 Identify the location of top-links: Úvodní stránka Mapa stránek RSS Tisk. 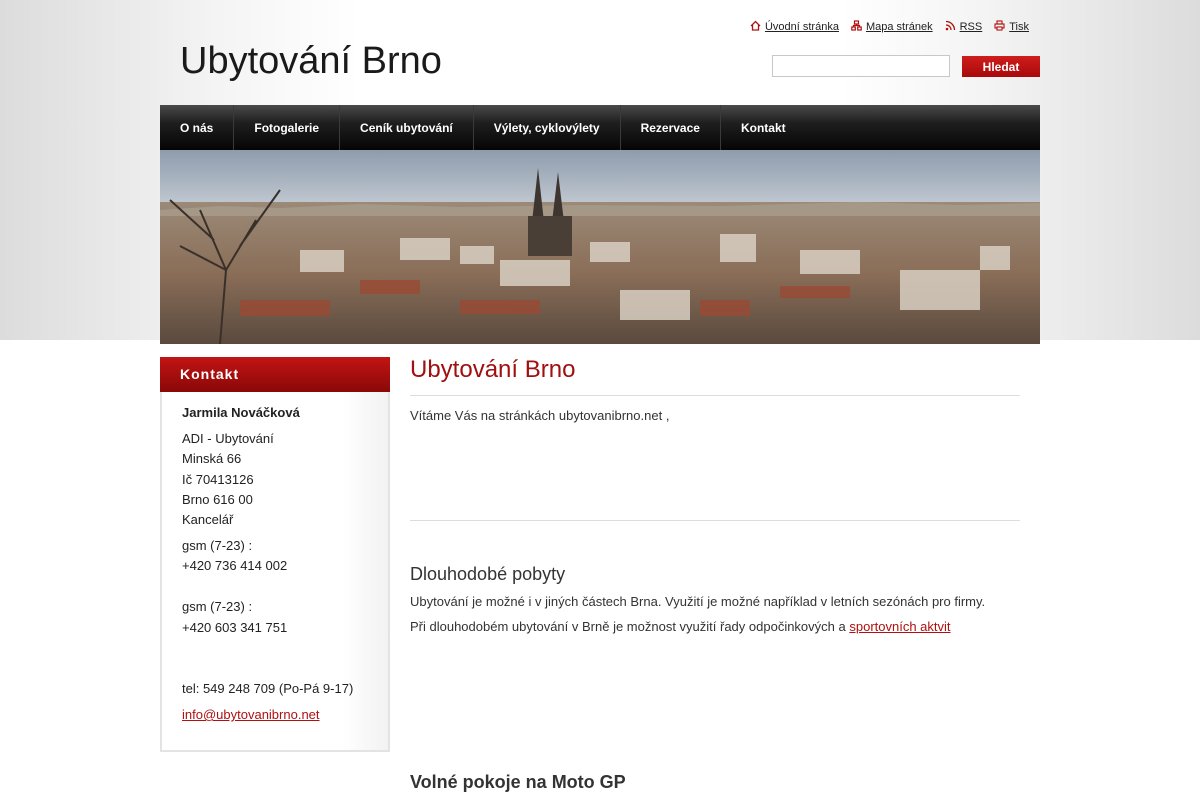
(889, 27).